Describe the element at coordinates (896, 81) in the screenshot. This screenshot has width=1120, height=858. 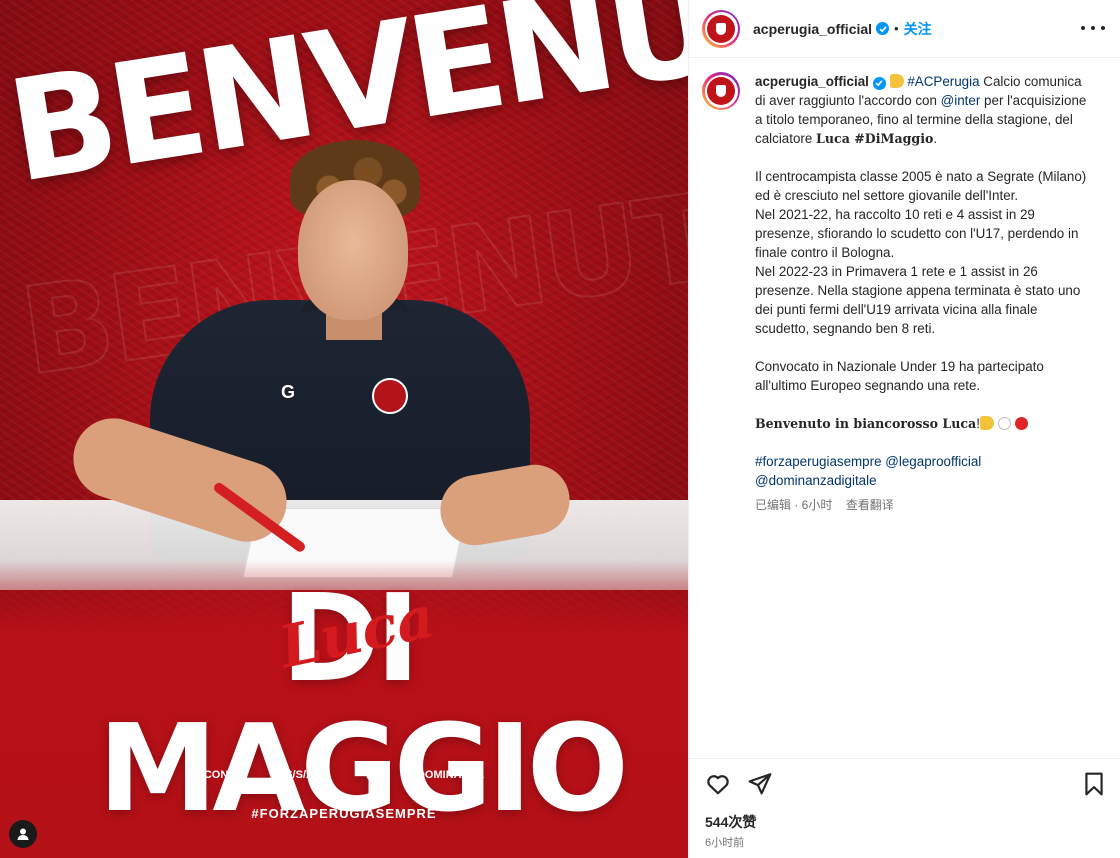
I see `writing-hand-emoji-icon` at that location.